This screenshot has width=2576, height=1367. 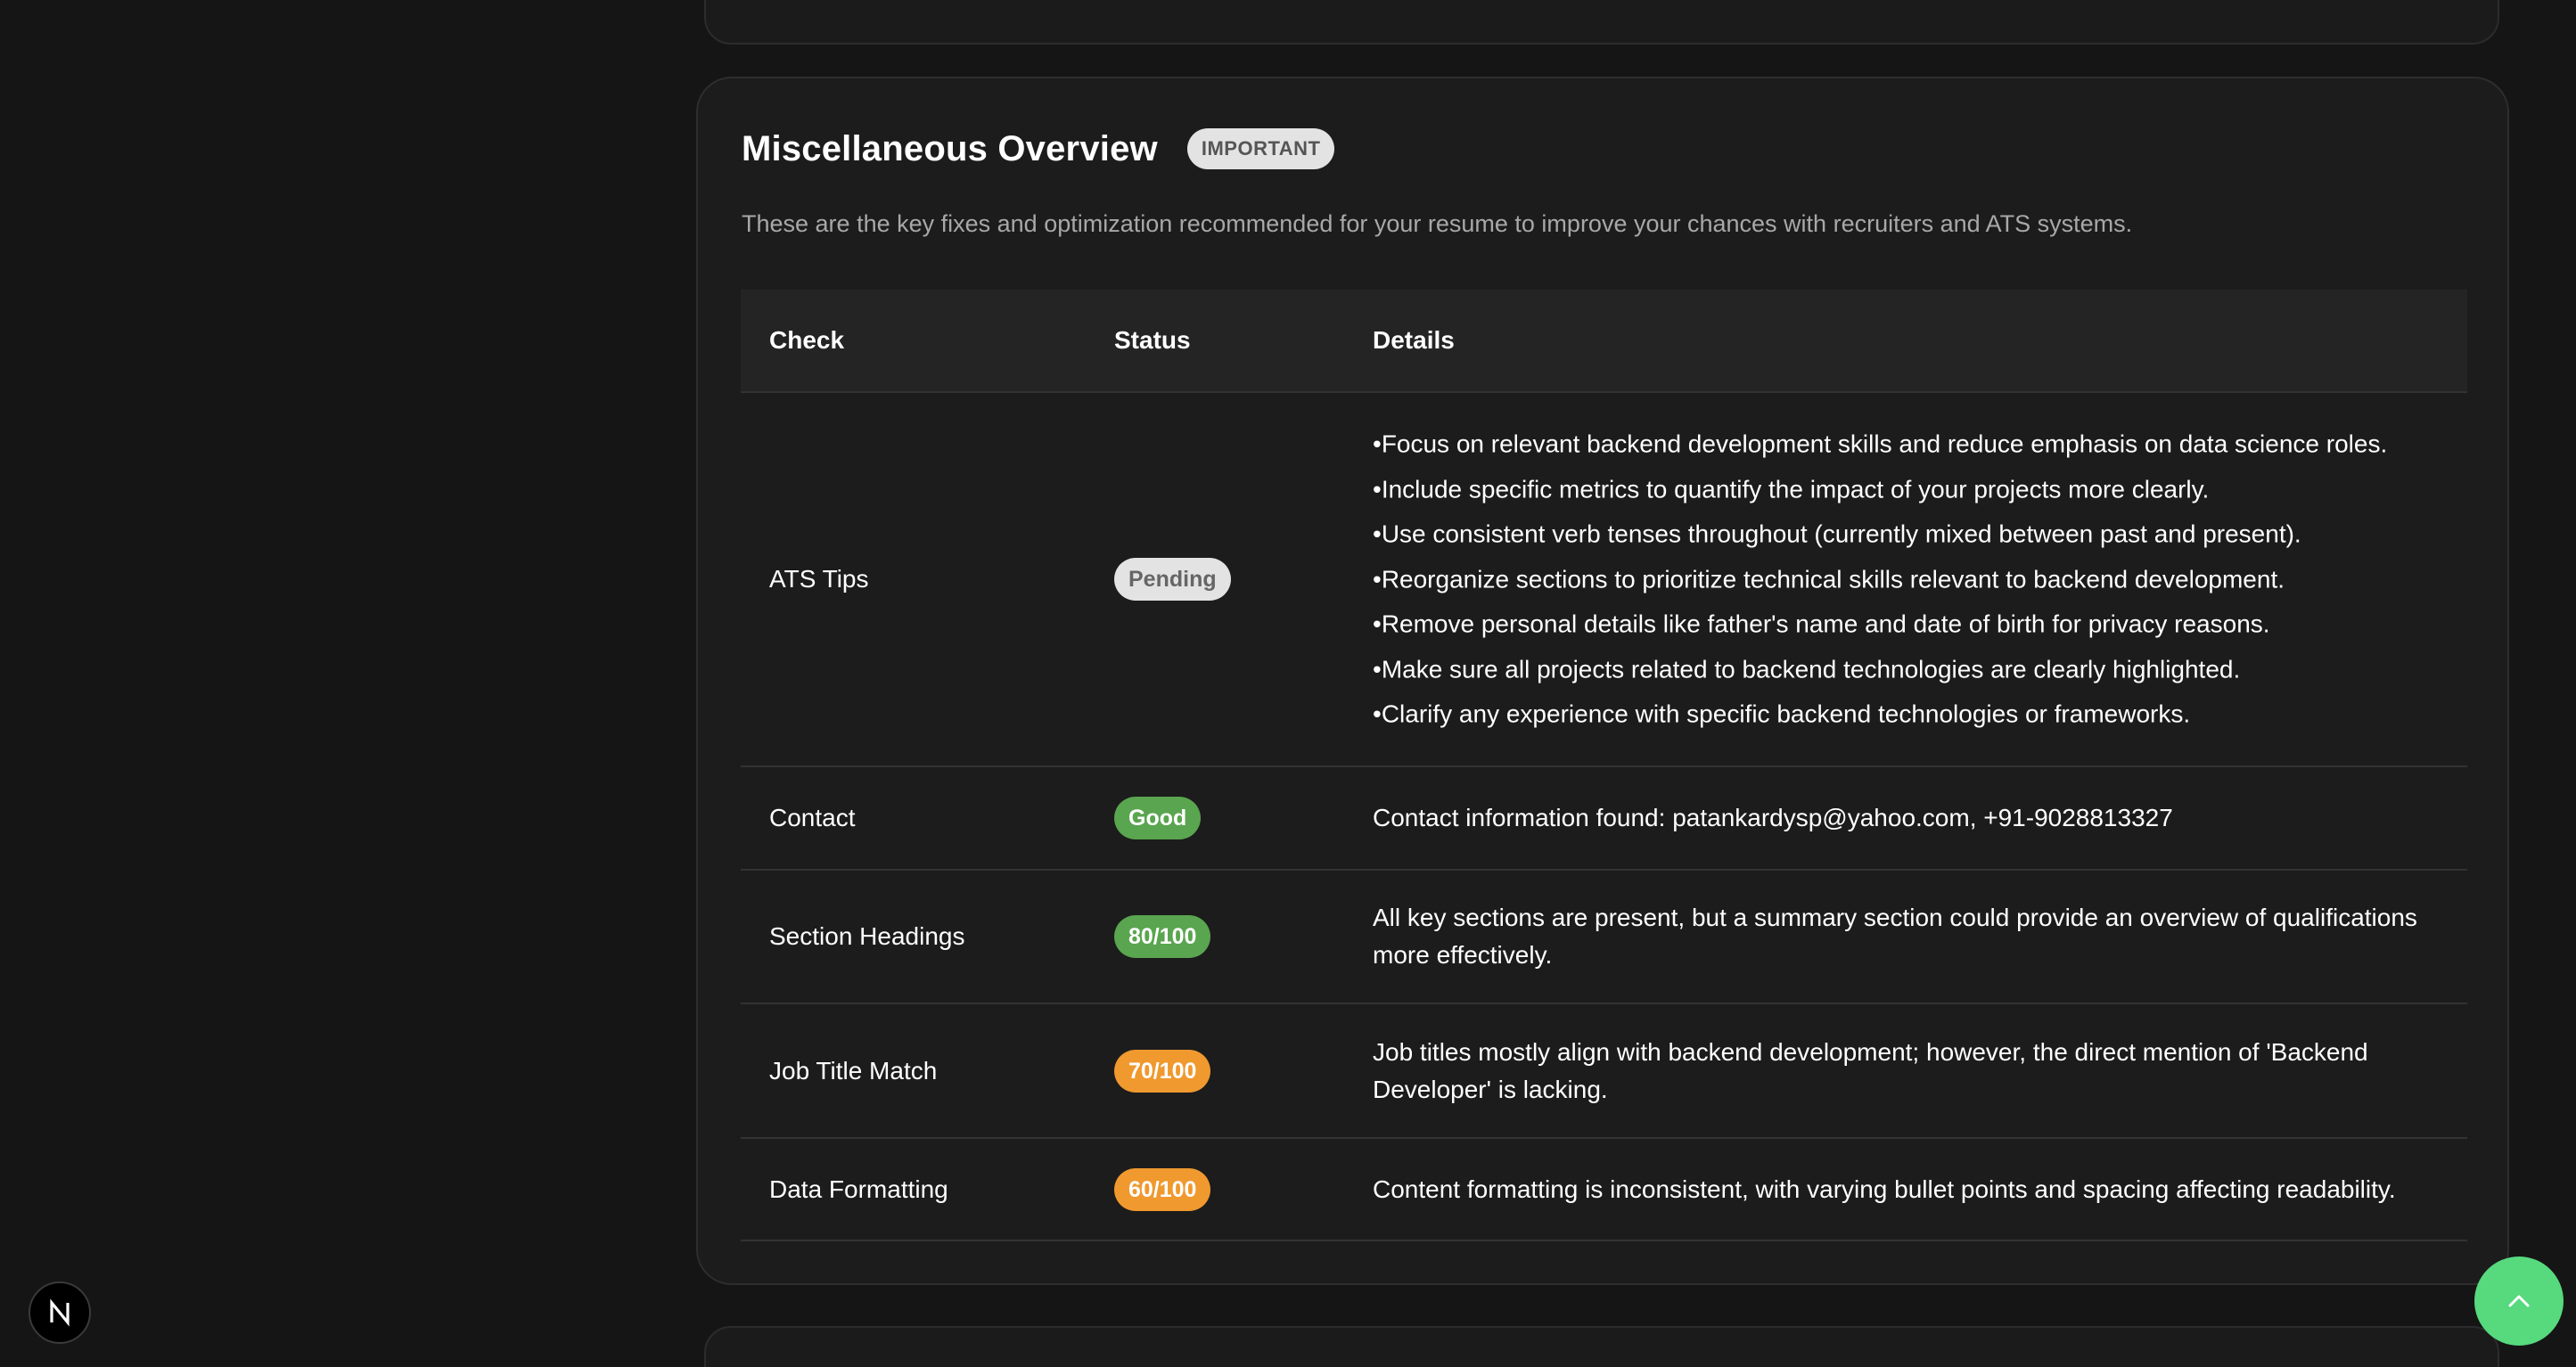 I want to click on chevron-up-icon, so click(x=2519, y=1301).